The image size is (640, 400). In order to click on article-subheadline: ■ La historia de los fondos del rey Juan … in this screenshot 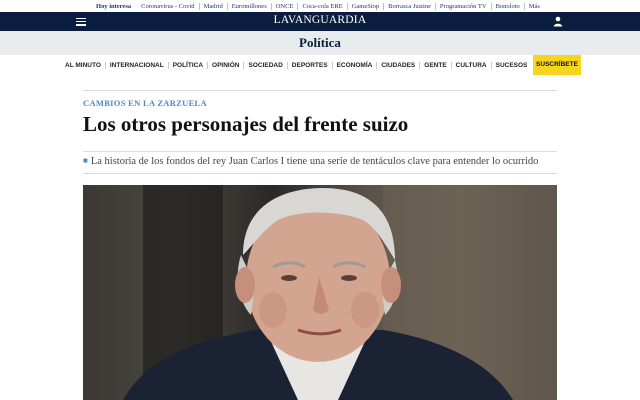, I will do `click(323, 161)`.